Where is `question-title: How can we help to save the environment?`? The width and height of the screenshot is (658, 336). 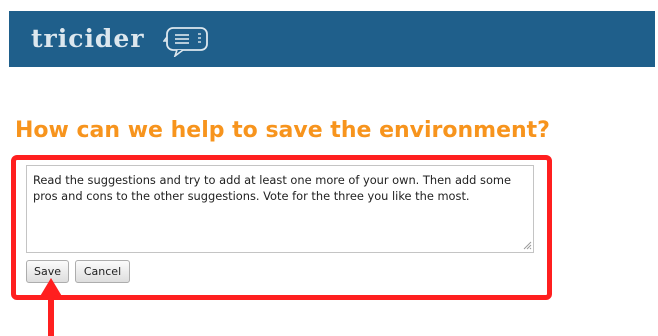
question-title: How can we help to save the environment? is located at coordinates (282, 130).